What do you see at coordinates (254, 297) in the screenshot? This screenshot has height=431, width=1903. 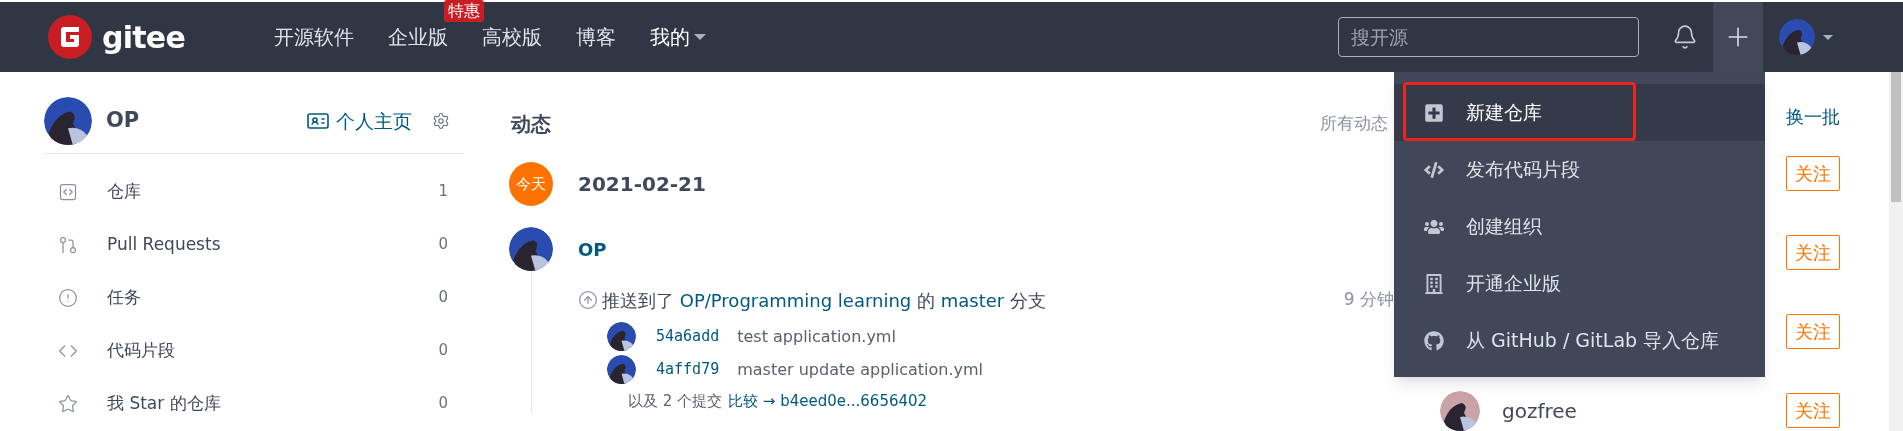 I see `sidebar-item: 任务 0` at bounding box center [254, 297].